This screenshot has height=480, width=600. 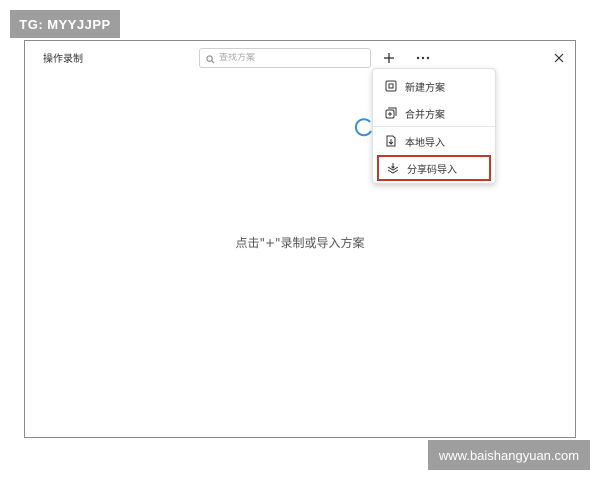 I want to click on menu-item-label: 合并方案, so click(x=425, y=115).